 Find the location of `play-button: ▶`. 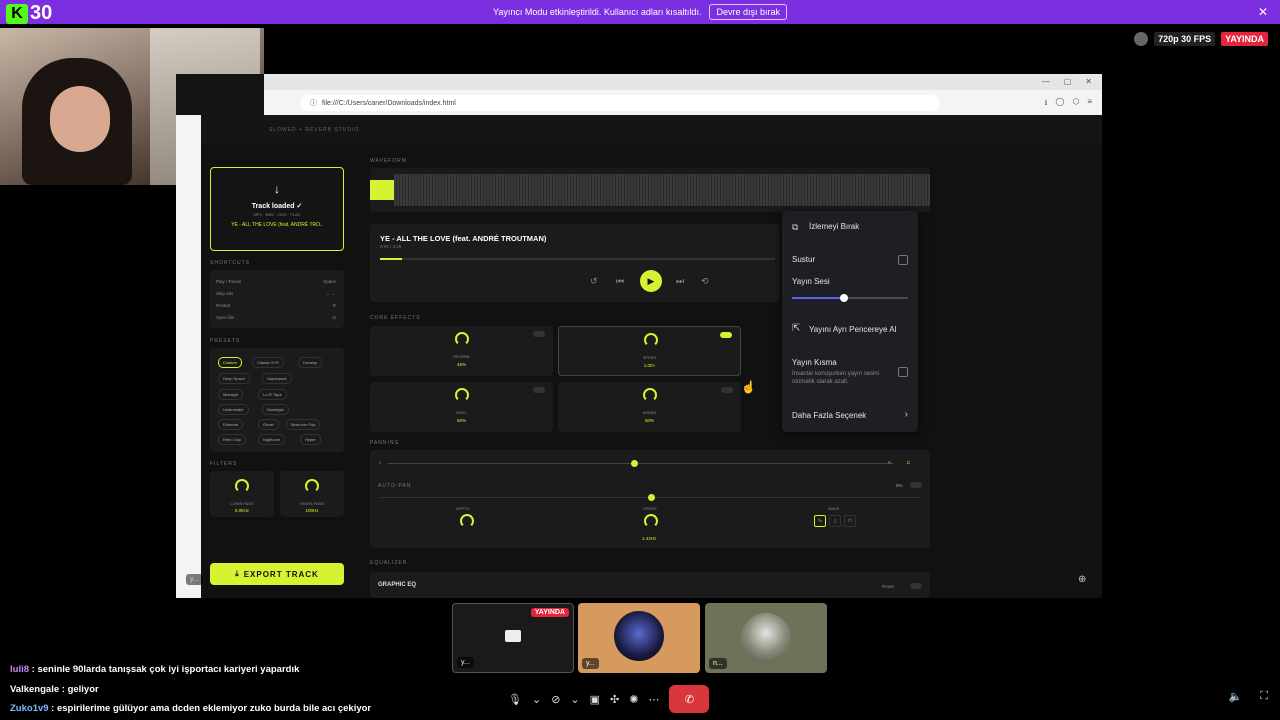

play-button: ▶ is located at coordinates (651, 281).